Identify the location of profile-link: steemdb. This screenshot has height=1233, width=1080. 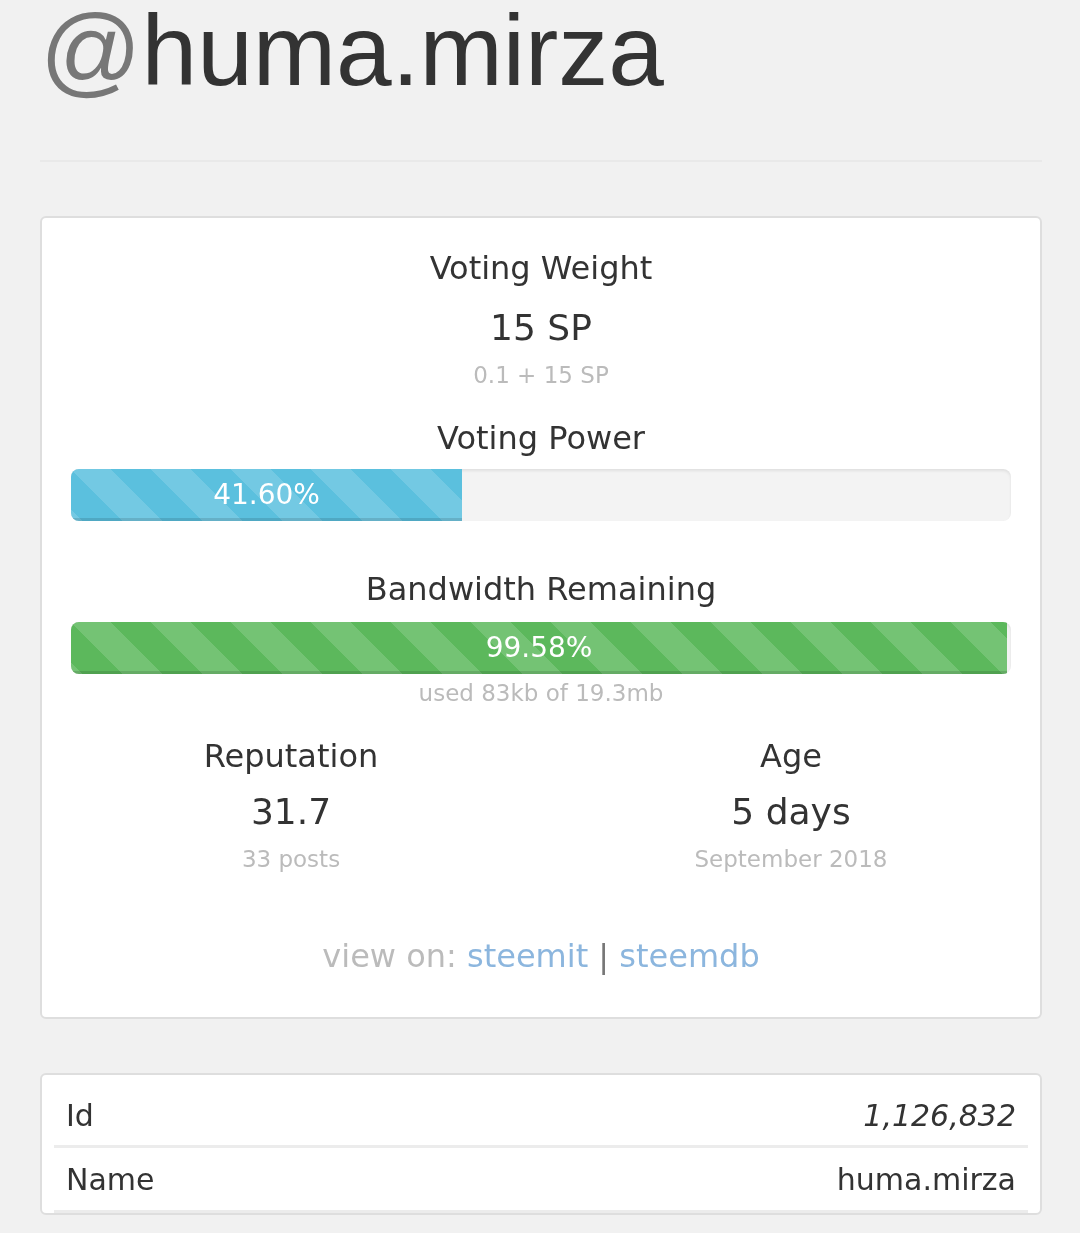
(689, 956).